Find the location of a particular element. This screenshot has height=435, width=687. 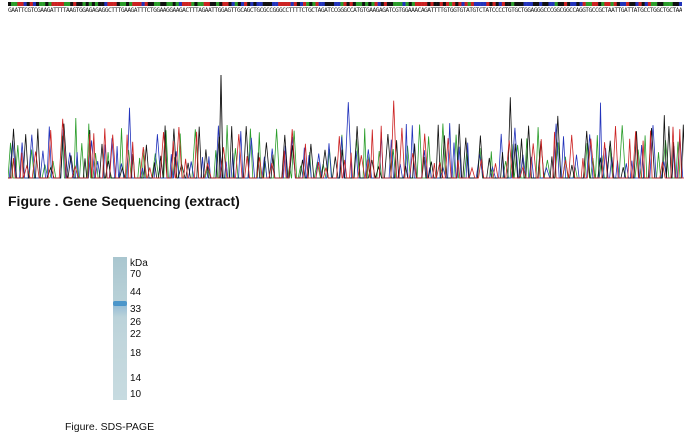

sds-gel-lane is located at coordinates (120, 328).